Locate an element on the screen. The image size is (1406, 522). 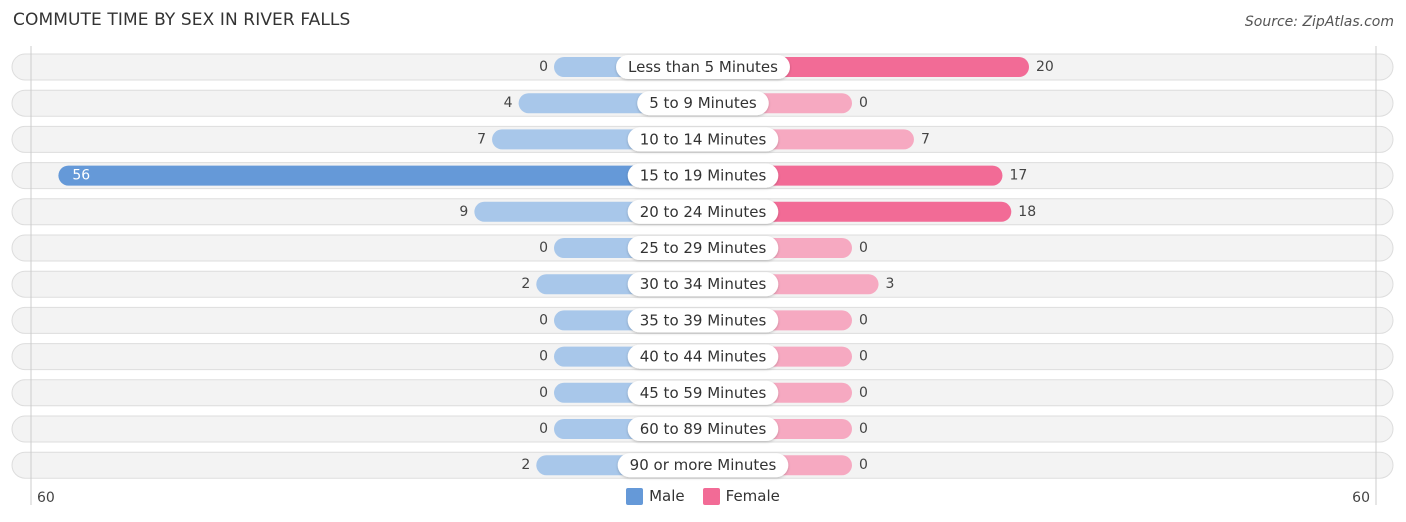
bar-row: 9 18 20 to 24 Minutes is located at coordinates (702, 212).